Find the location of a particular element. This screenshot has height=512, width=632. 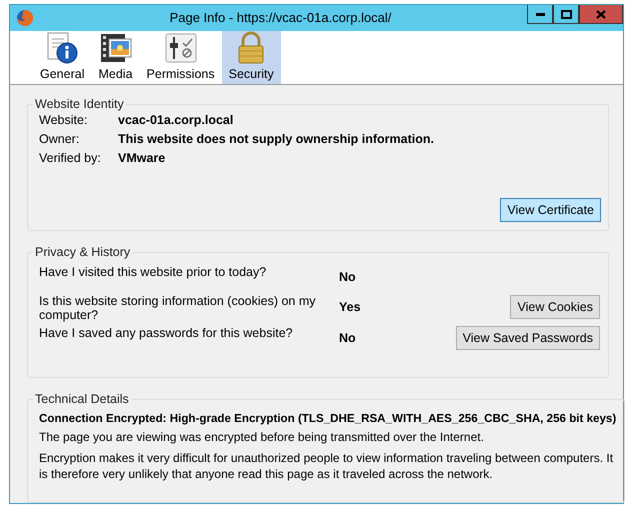

group-title: Privacy & History is located at coordinates (83, 252).